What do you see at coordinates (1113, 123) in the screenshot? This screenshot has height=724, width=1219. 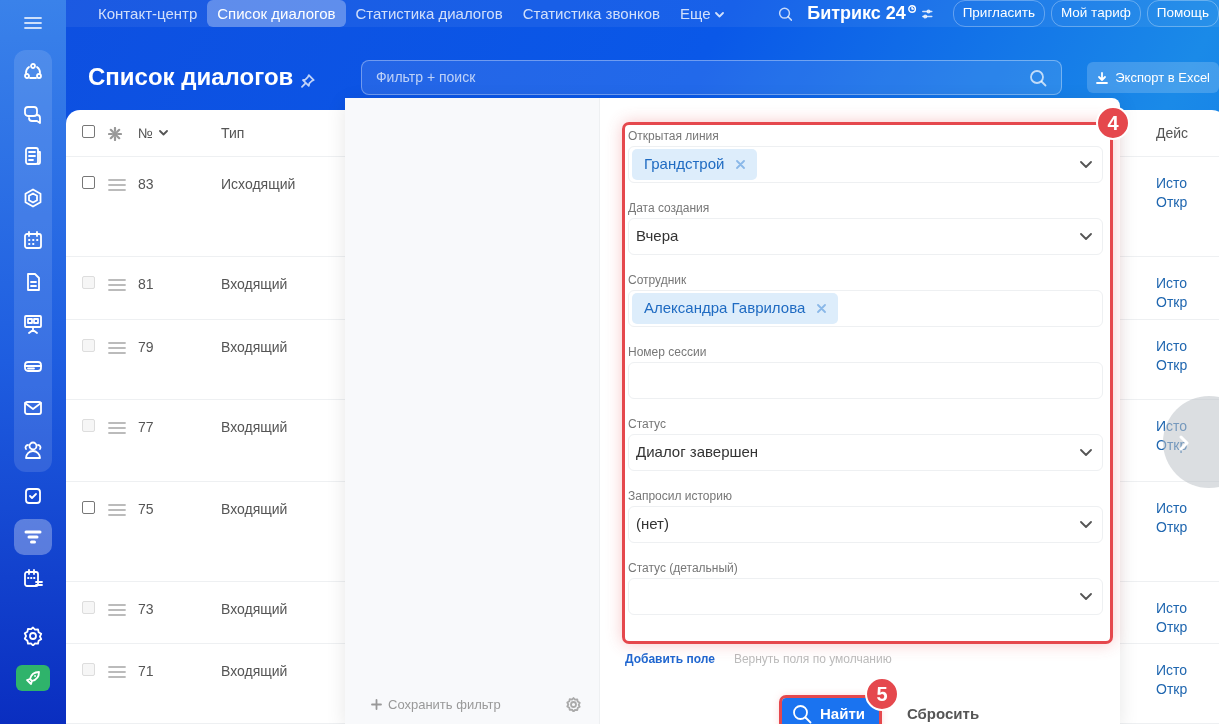 I see `step-badge: 4` at bounding box center [1113, 123].